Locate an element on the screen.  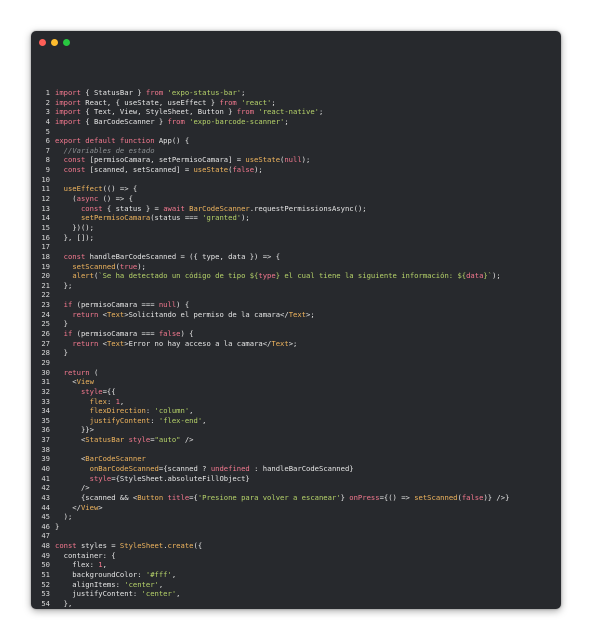
line-number: 52 is located at coordinates (45, 584).